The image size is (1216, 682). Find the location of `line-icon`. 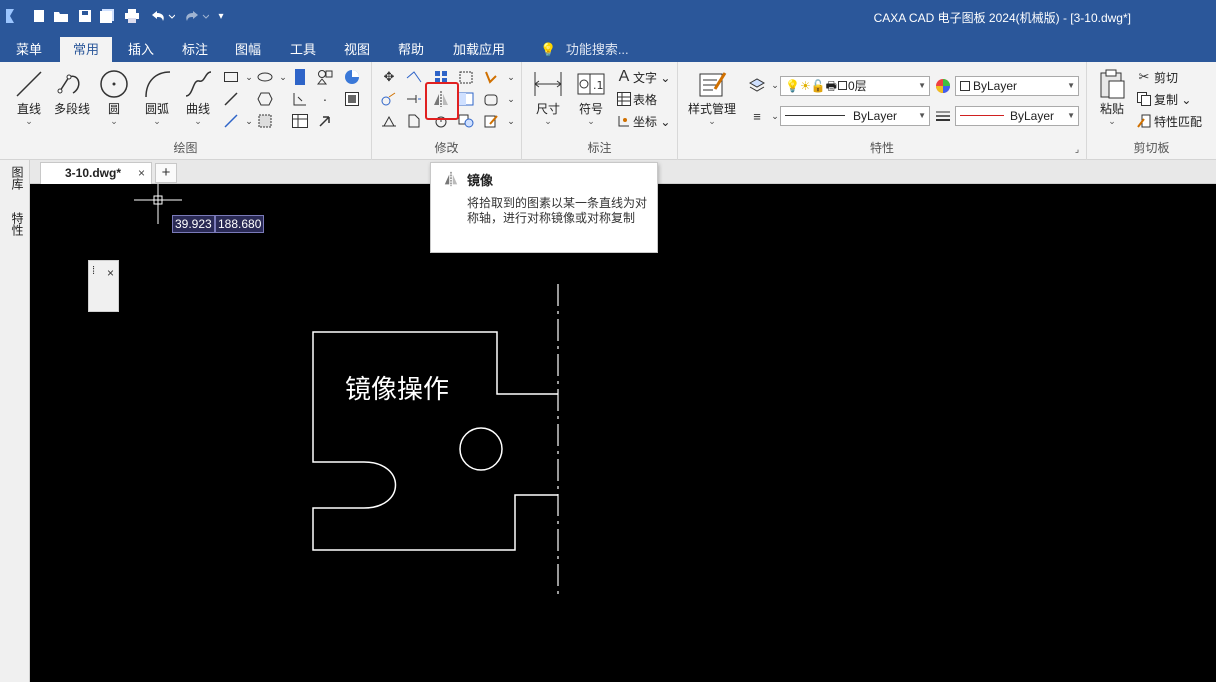

line-icon is located at coordinates (29, 84).